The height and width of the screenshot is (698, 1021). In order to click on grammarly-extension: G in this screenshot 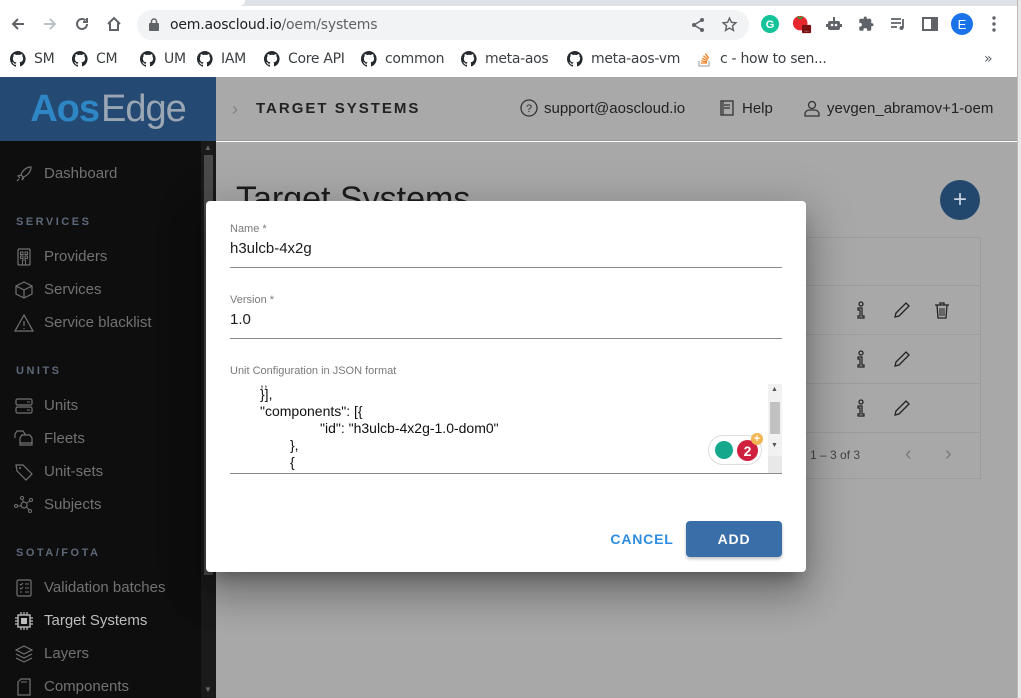, I will do `click(770, 24)`.